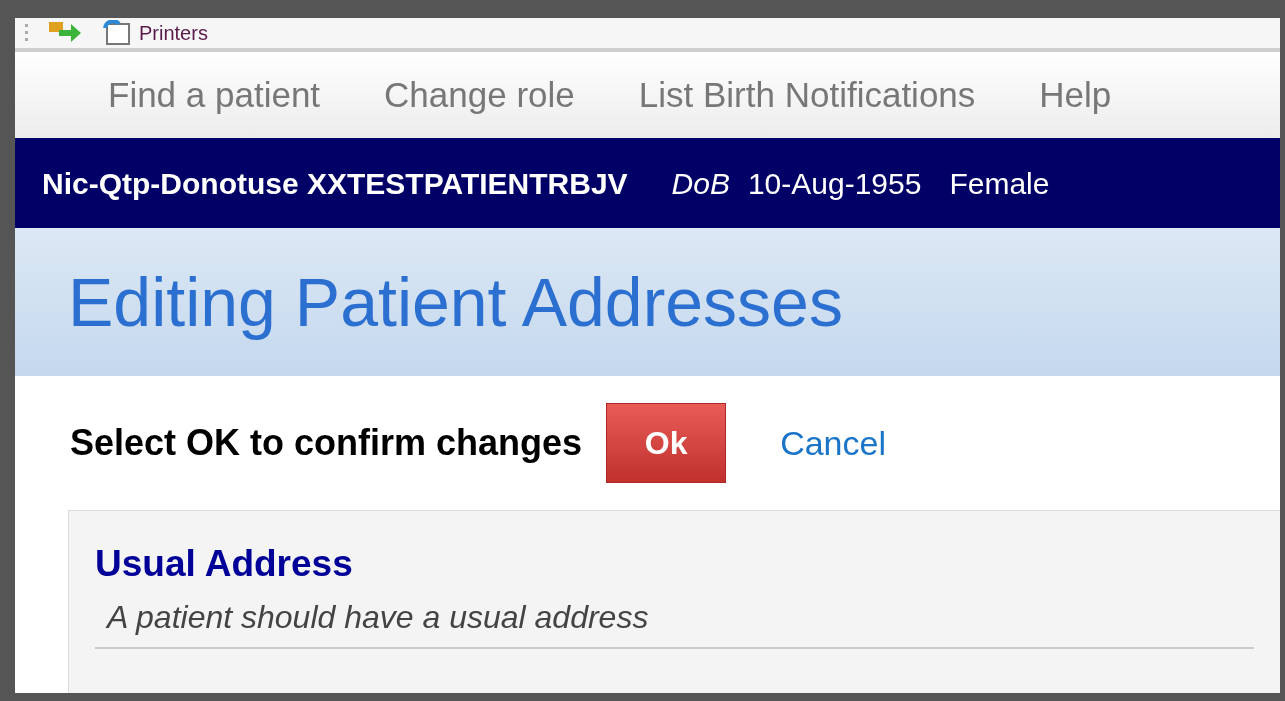 This screenshot has width=1285, height=701. I want to click on toolbar-label: Printers, so click(173, 33).